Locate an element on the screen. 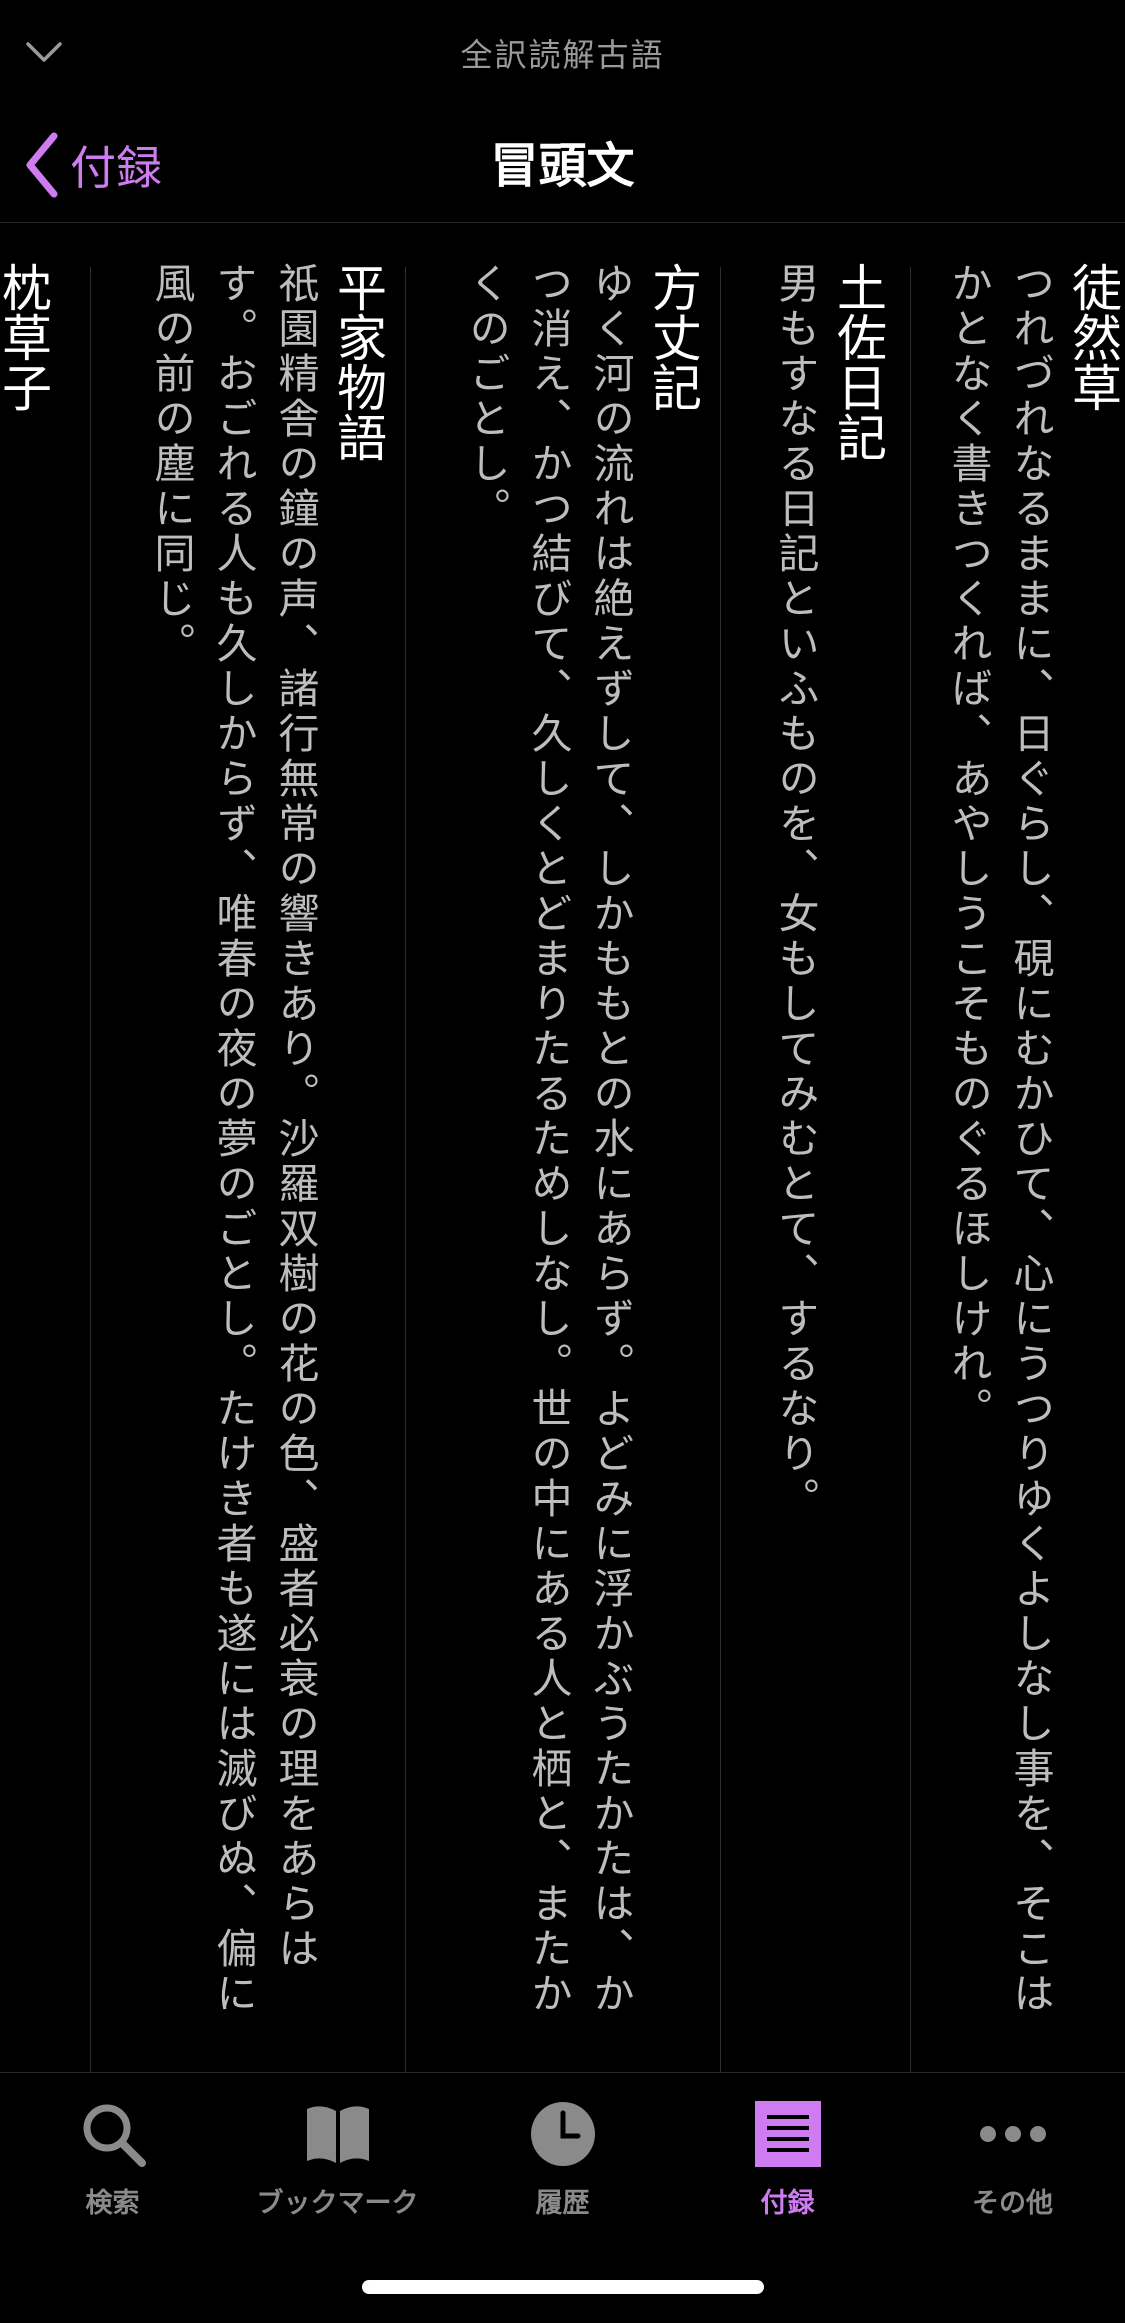  chevron-left-icon is located at coordinates (42, 165).